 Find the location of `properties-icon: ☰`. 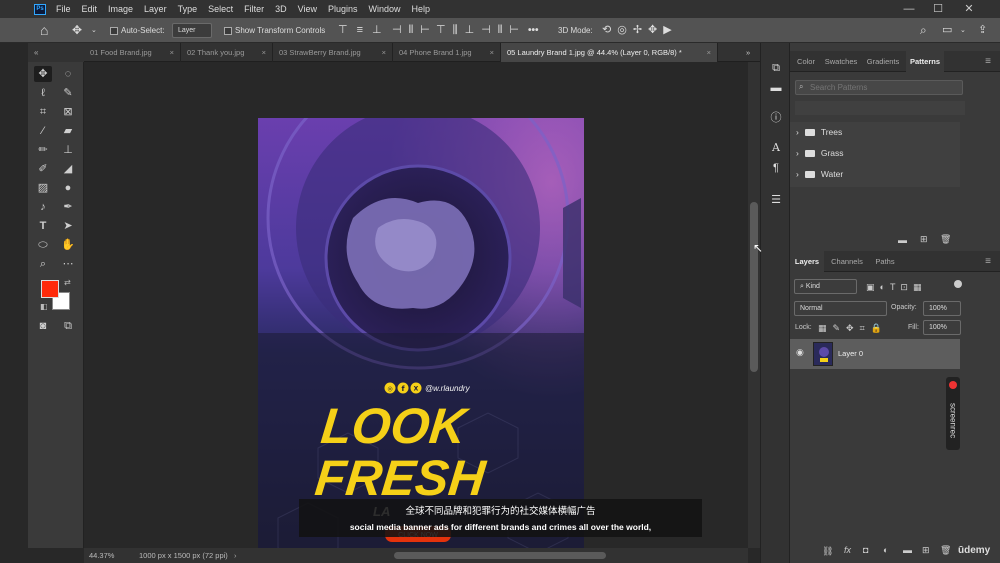

properties-icon: ☰ is located at coordinates (776, 200).